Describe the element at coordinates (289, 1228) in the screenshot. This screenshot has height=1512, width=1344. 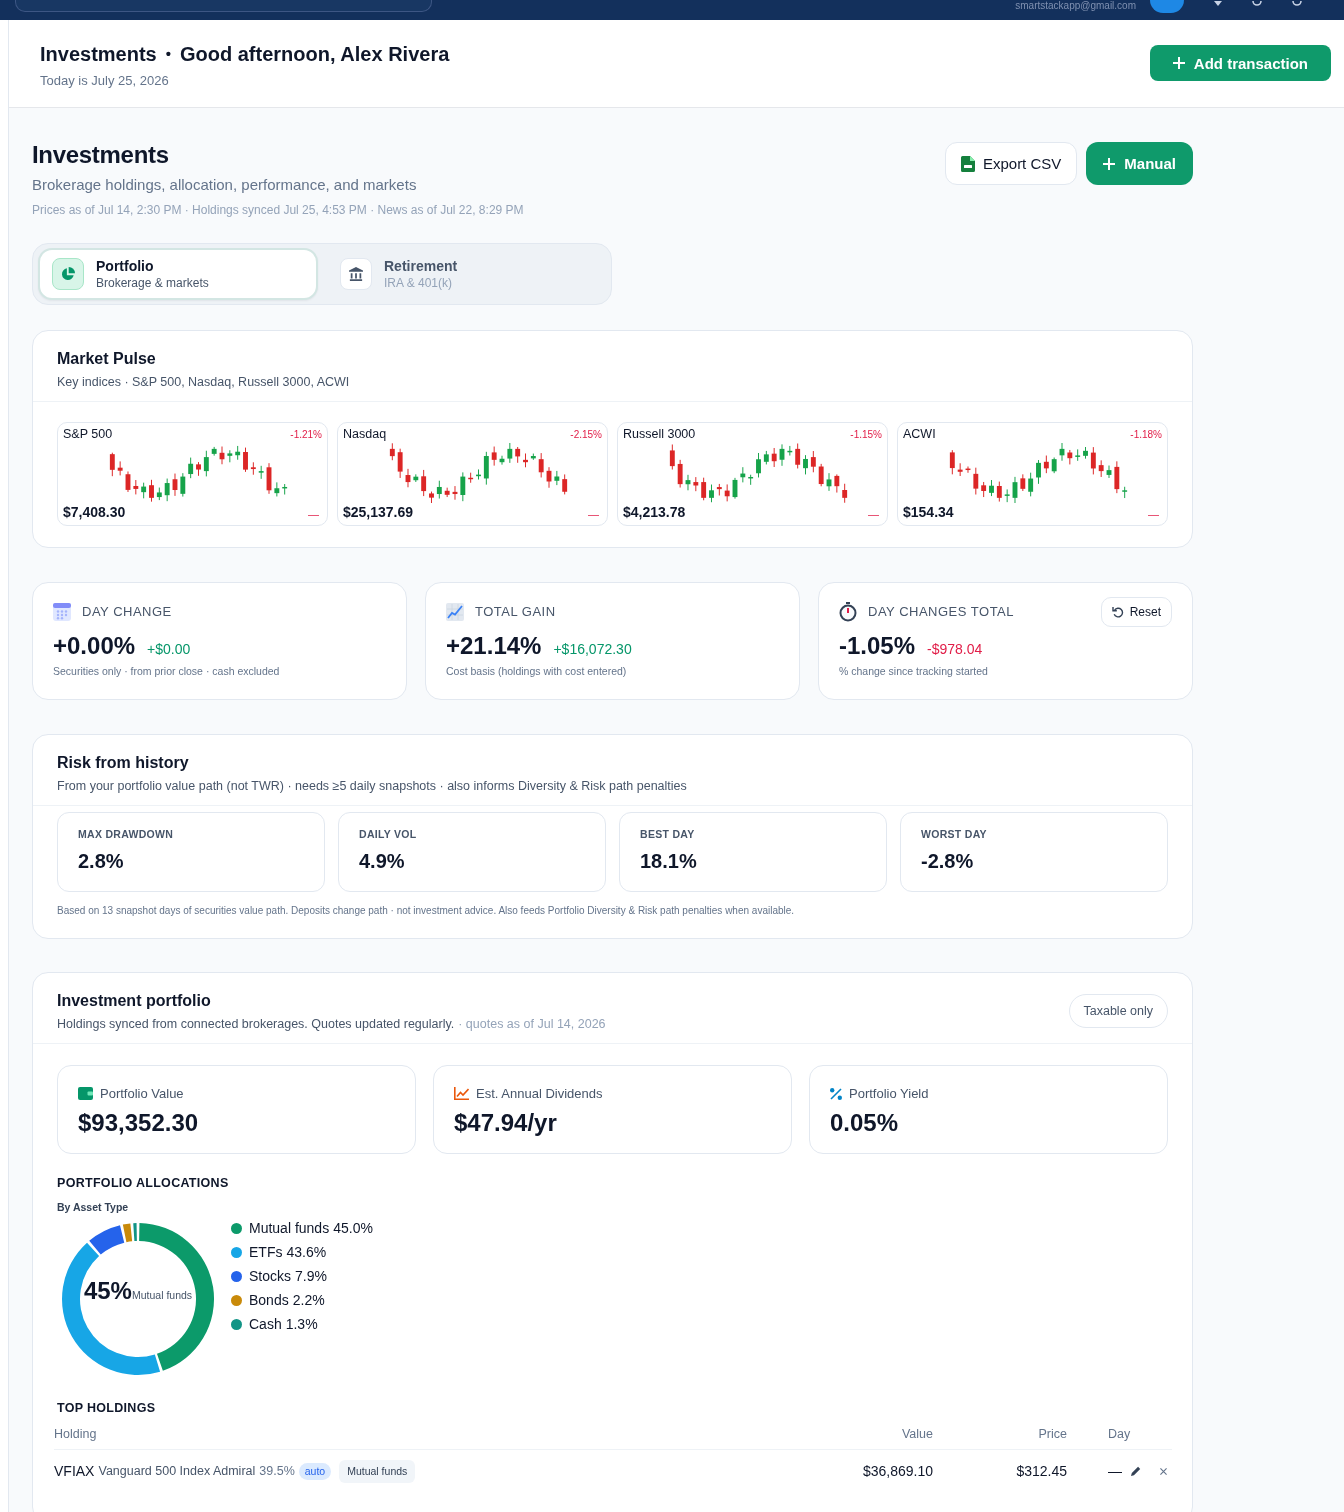
I see `legend-label: Mutual funds` at that location.